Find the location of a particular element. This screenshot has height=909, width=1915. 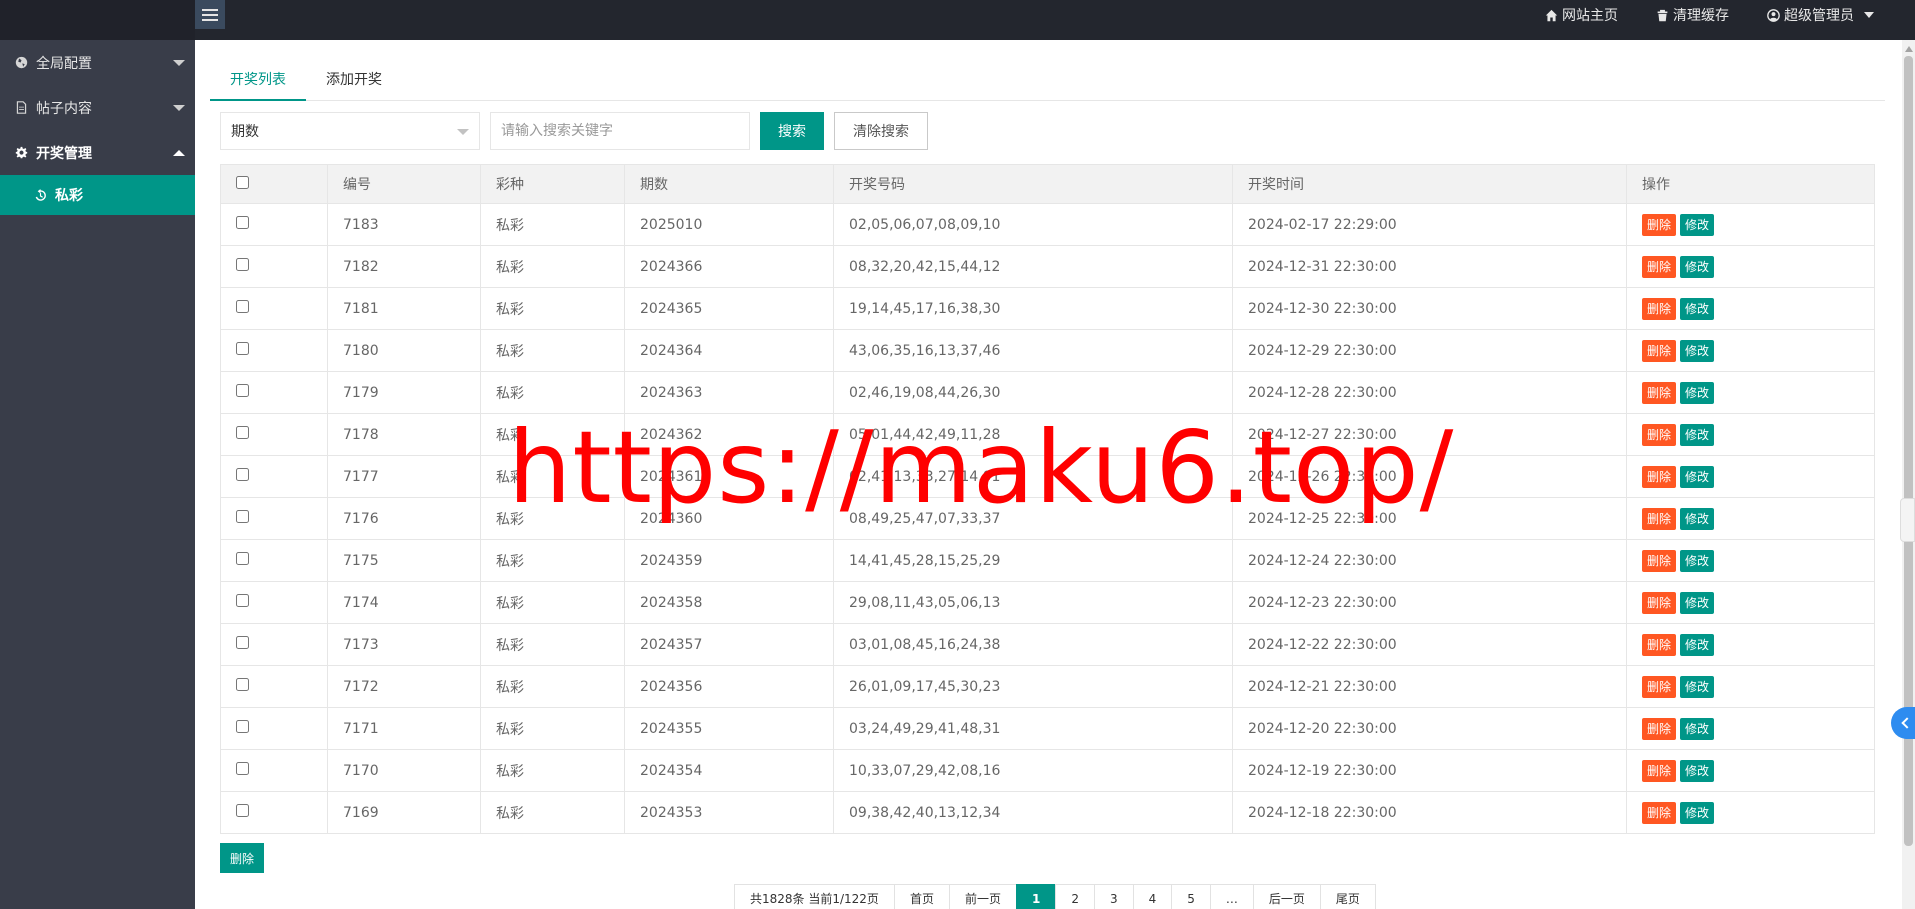

cell-id: 7179 is located at coordinates (404, 392).